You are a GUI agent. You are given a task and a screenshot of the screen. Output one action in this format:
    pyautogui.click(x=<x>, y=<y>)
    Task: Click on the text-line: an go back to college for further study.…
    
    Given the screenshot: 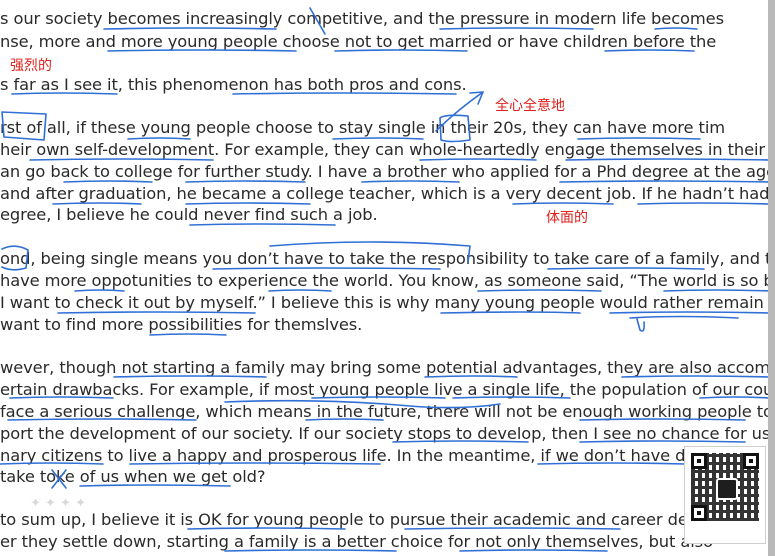 What is the action you would take?
    pyautogui.click(x=387, y=171)
    